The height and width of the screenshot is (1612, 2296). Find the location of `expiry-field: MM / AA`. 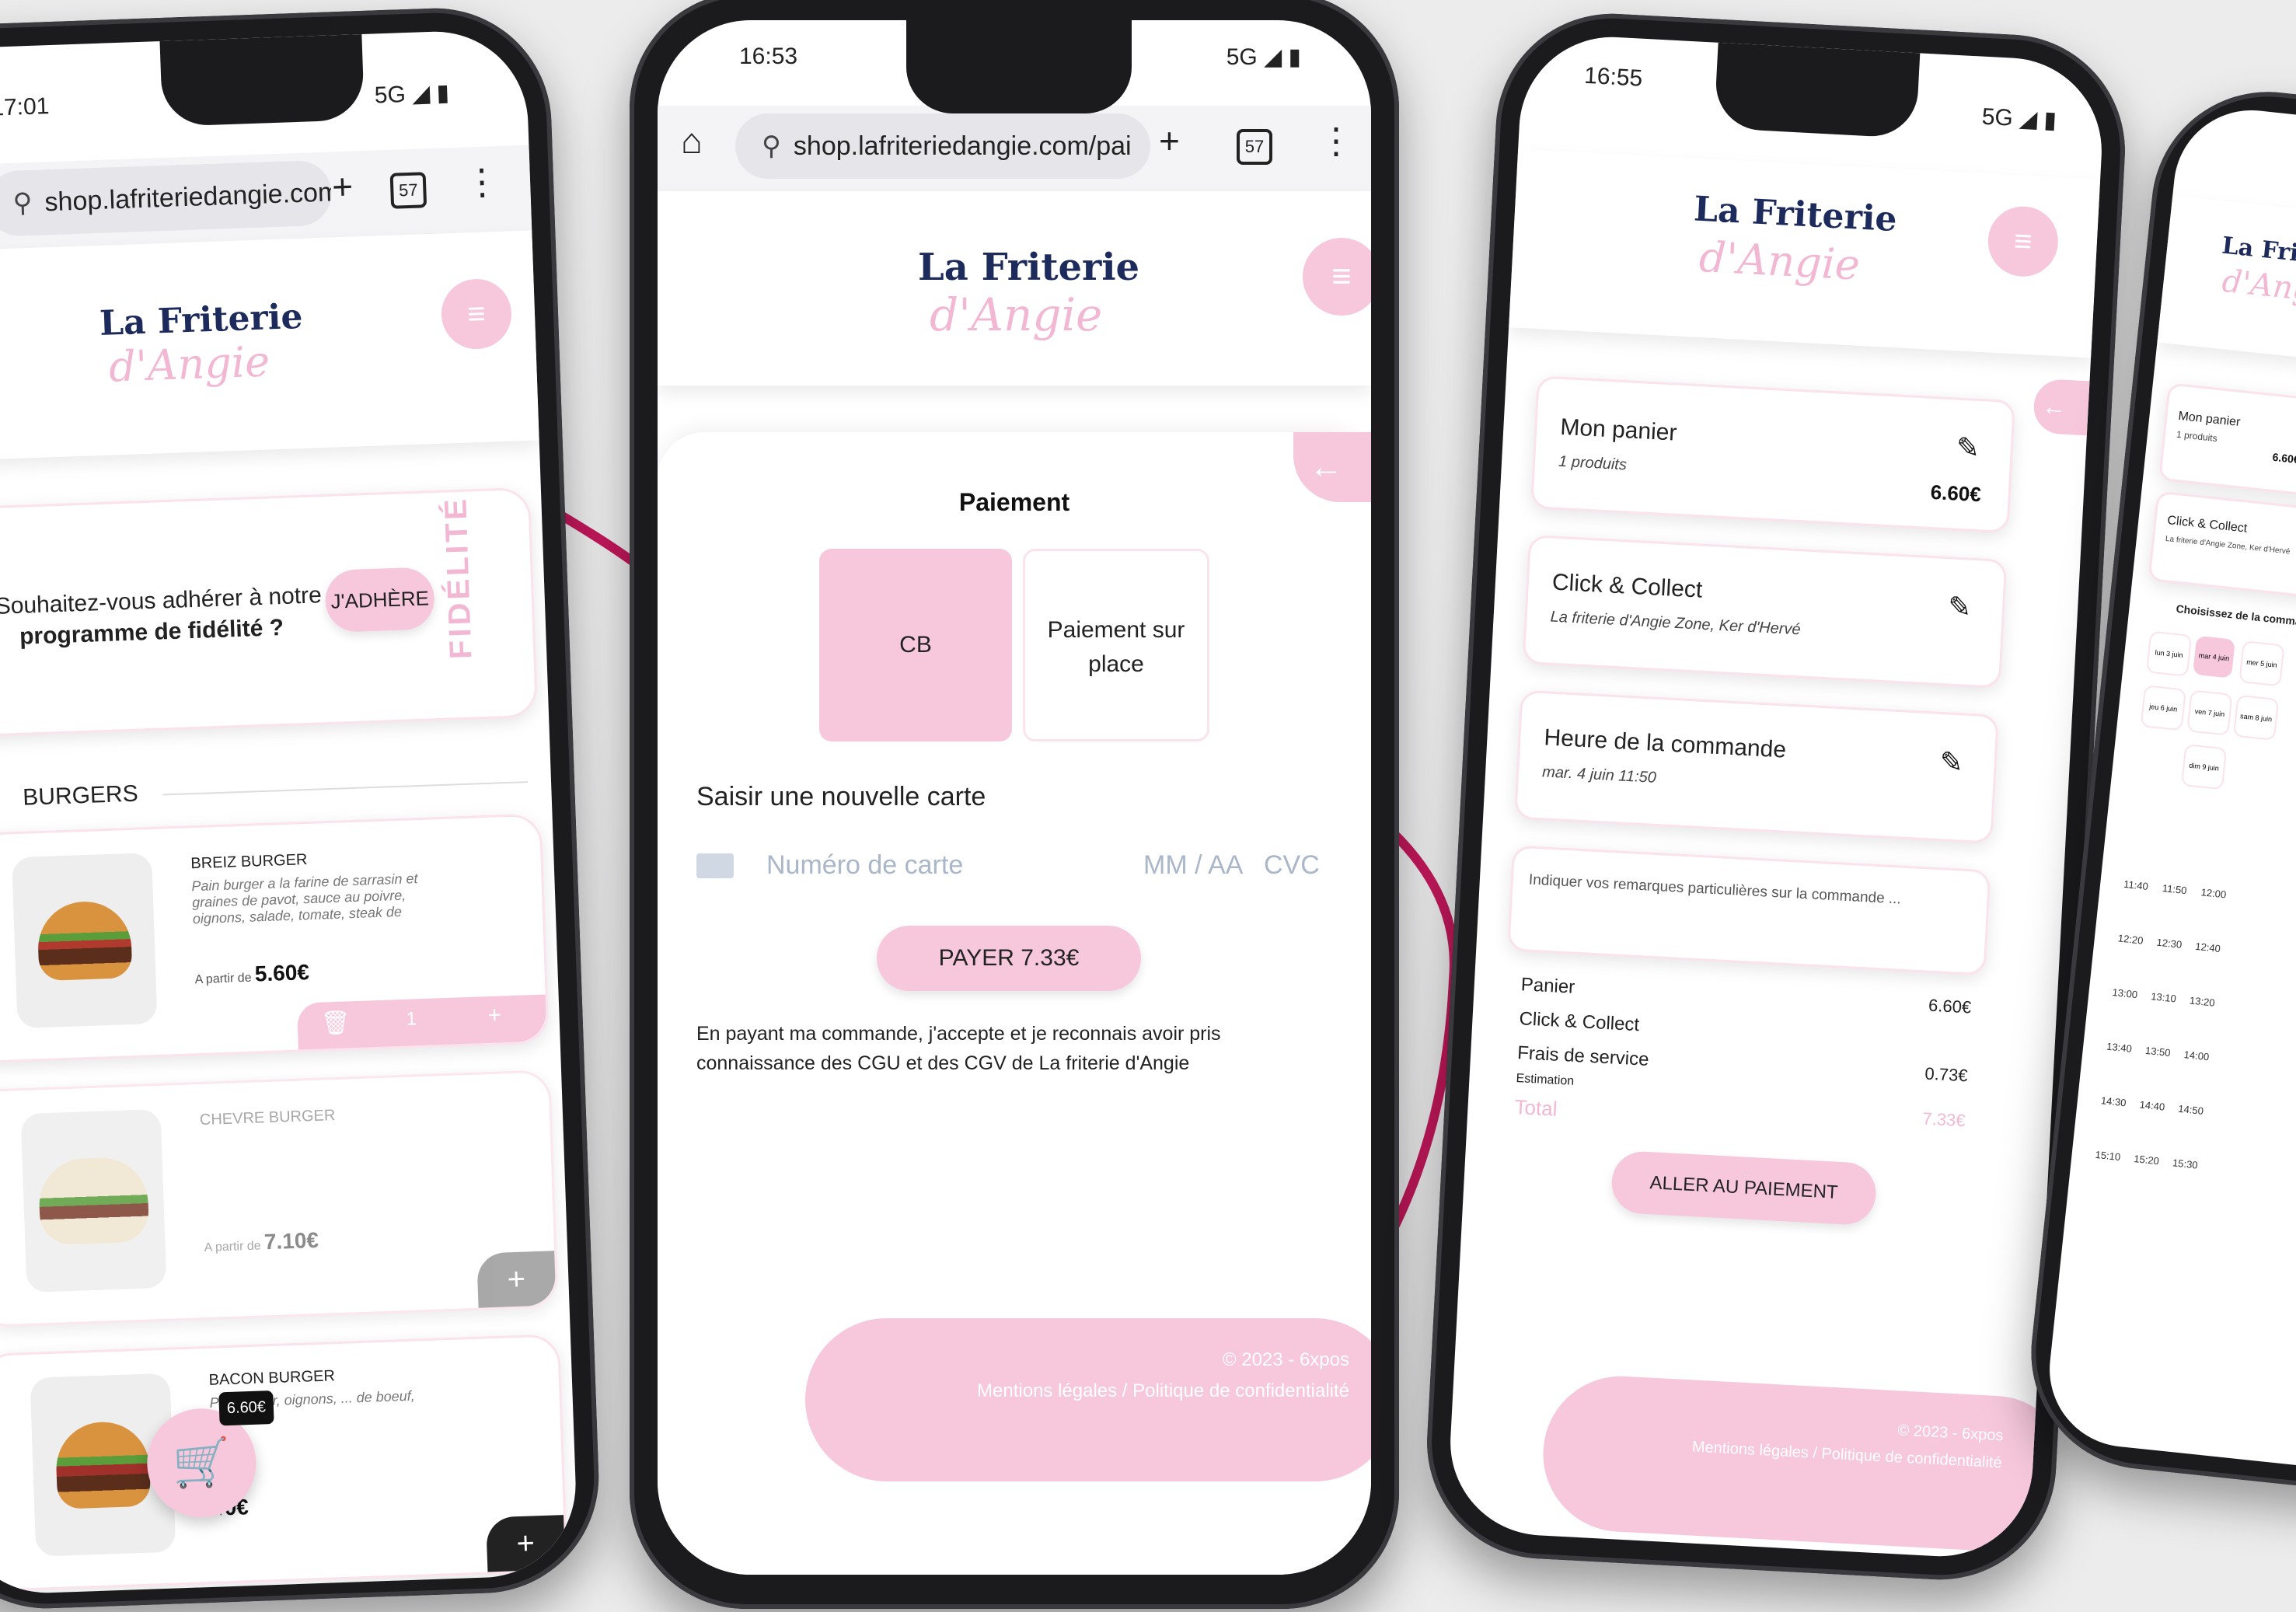

expiry-field: MM / AA is located at coordinates (1193, 866).